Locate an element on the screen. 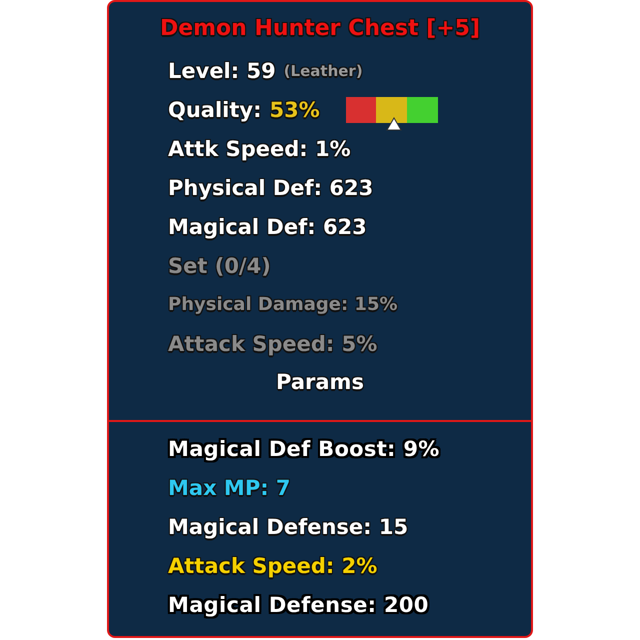  param-text: Attack Speed: 2% is located at coordinates (273, 566).